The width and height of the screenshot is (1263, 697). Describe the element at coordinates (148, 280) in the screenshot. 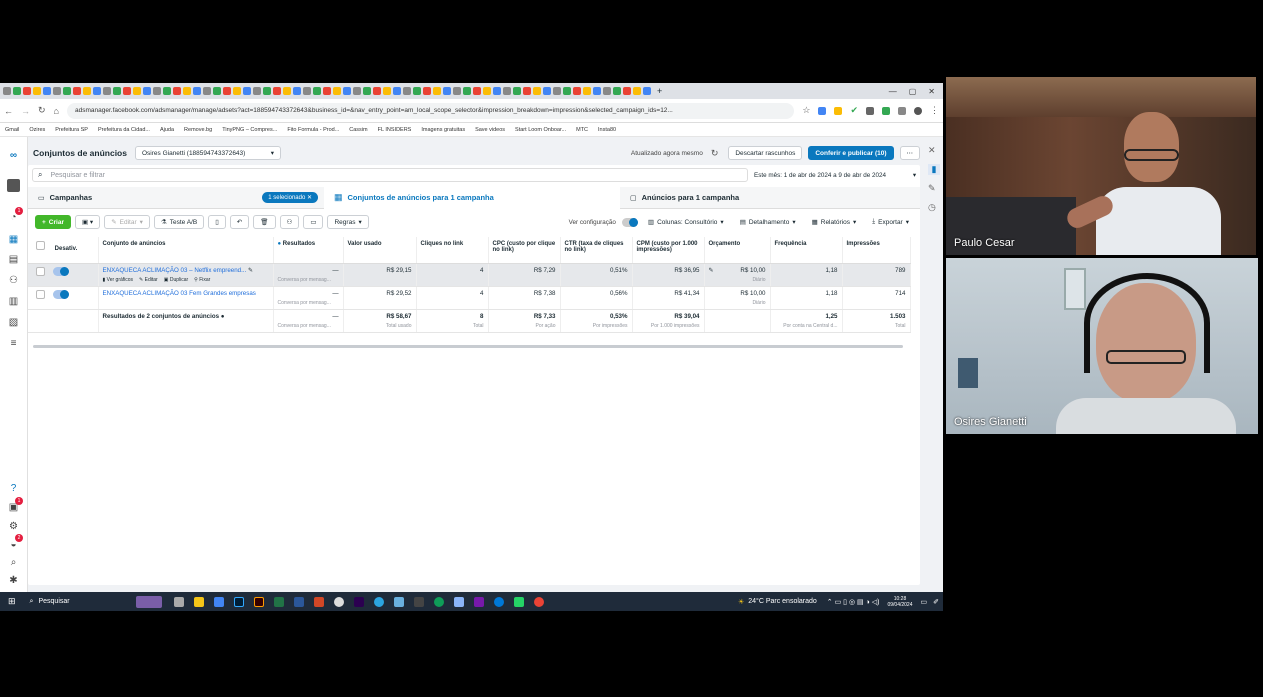

I see `edit-link: ✎ Editar` at that location.